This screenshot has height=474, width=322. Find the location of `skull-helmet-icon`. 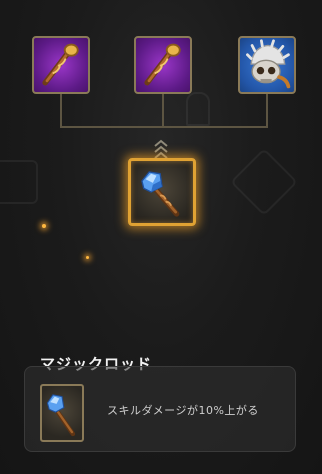

skull-helmet-icon is located at coordinates (268, 64).